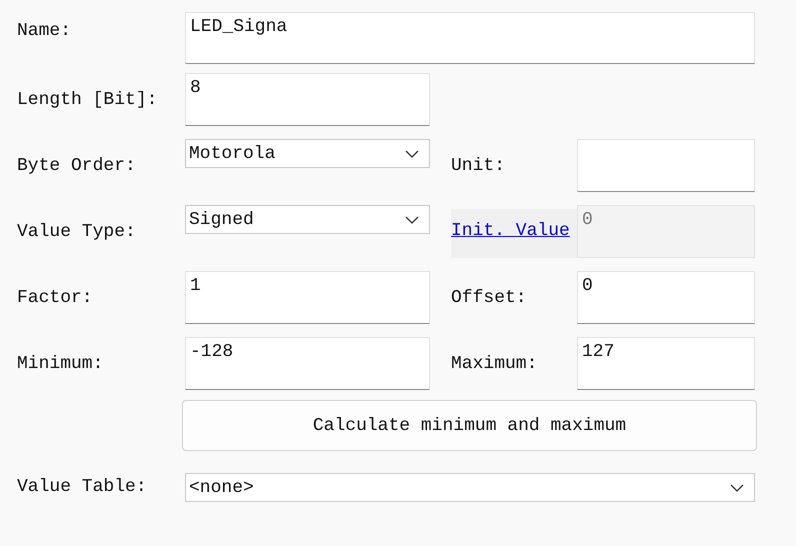 The height and width of the screenshot is (546, 796). What do you see at coordinates (77, 232) in the screenshot?
I see `field-label: Value Type:` at bounding box center [77, 232].